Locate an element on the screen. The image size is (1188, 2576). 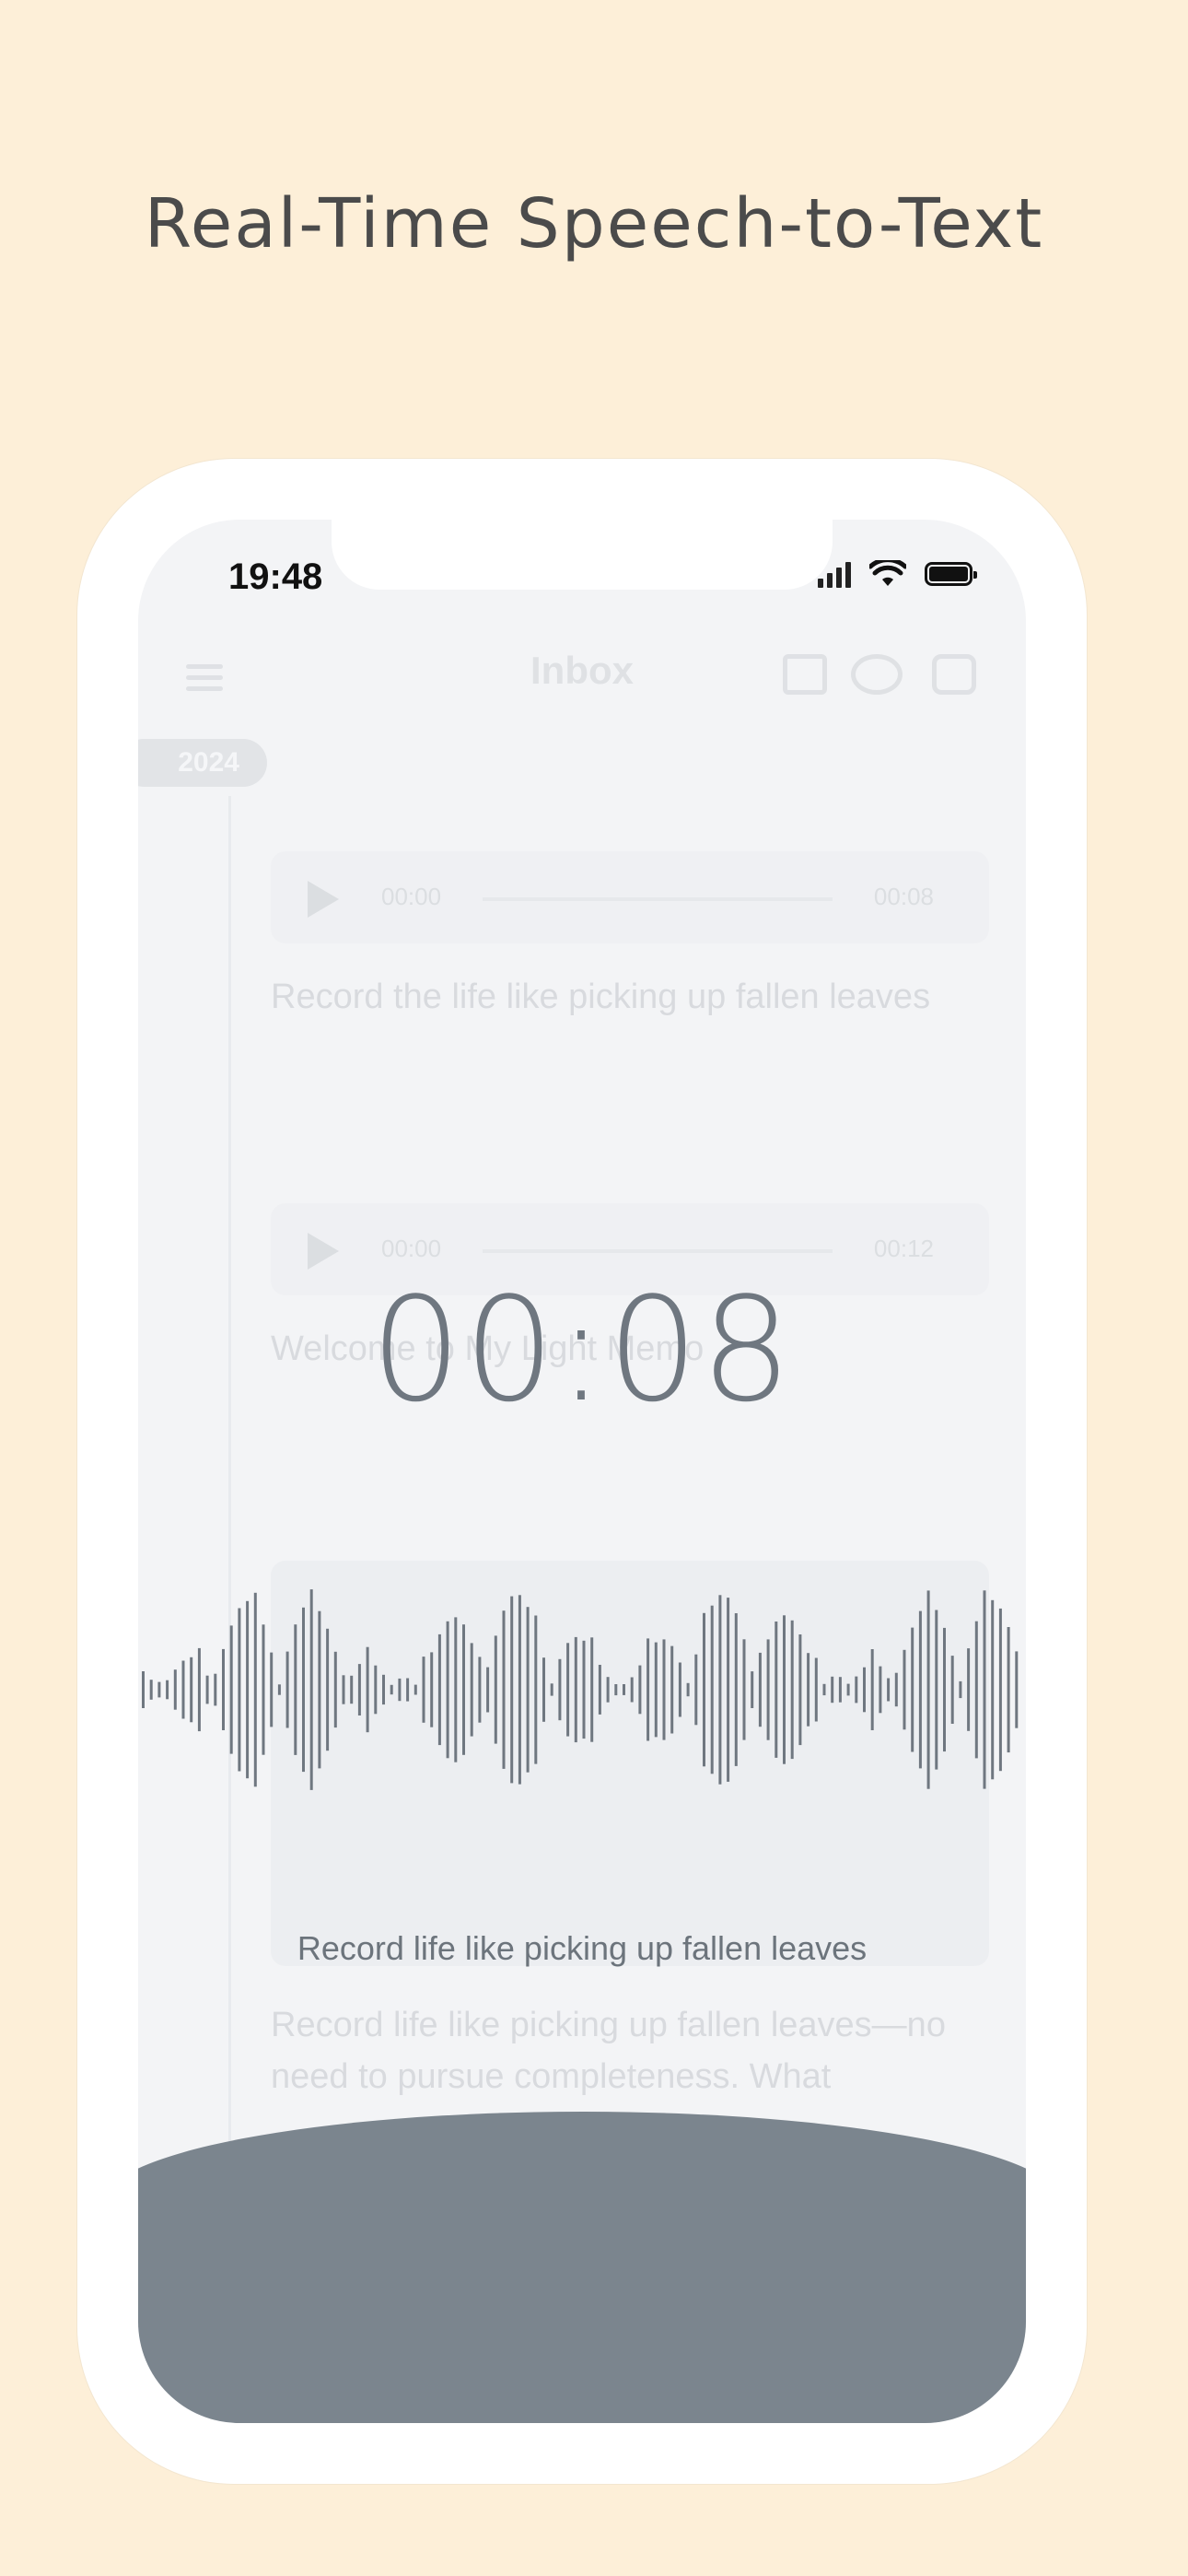
record-panel is located at coordinates (582, 2267).